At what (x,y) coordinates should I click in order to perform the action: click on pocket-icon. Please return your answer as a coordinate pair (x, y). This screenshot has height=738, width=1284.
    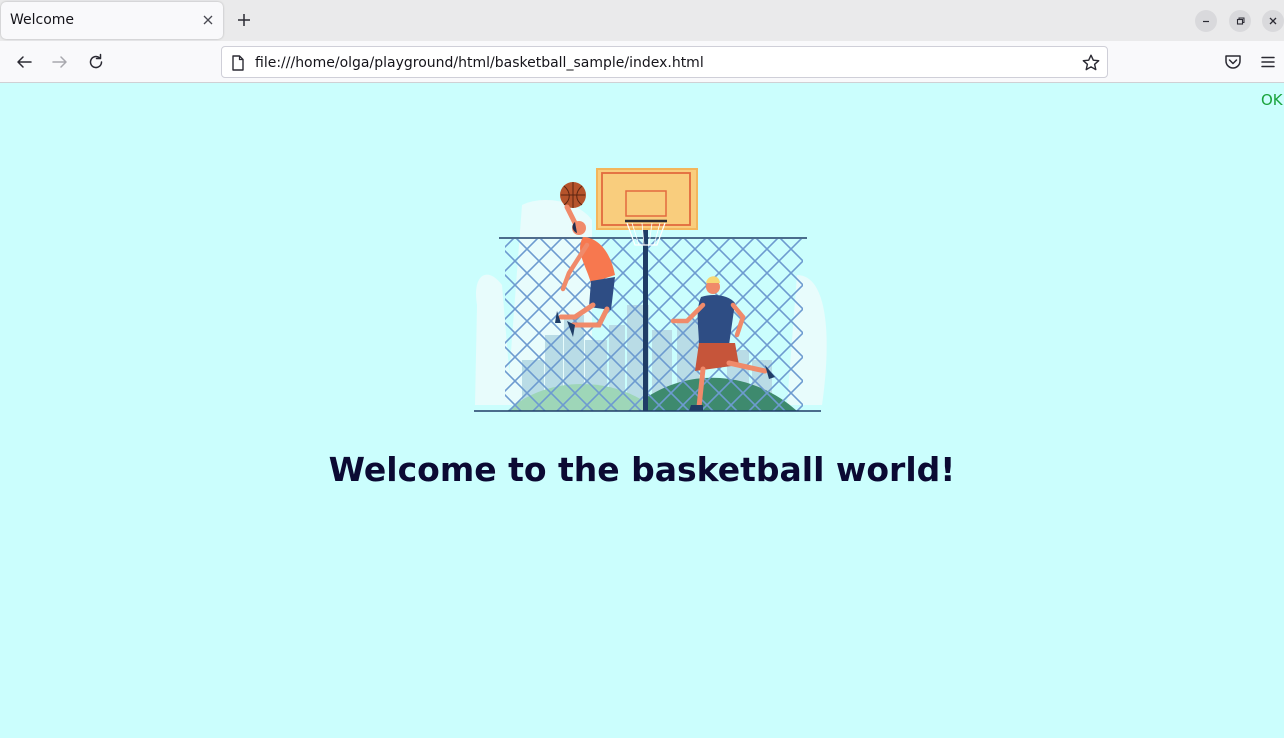
    Looking at the image, I should click on (1233, 62).